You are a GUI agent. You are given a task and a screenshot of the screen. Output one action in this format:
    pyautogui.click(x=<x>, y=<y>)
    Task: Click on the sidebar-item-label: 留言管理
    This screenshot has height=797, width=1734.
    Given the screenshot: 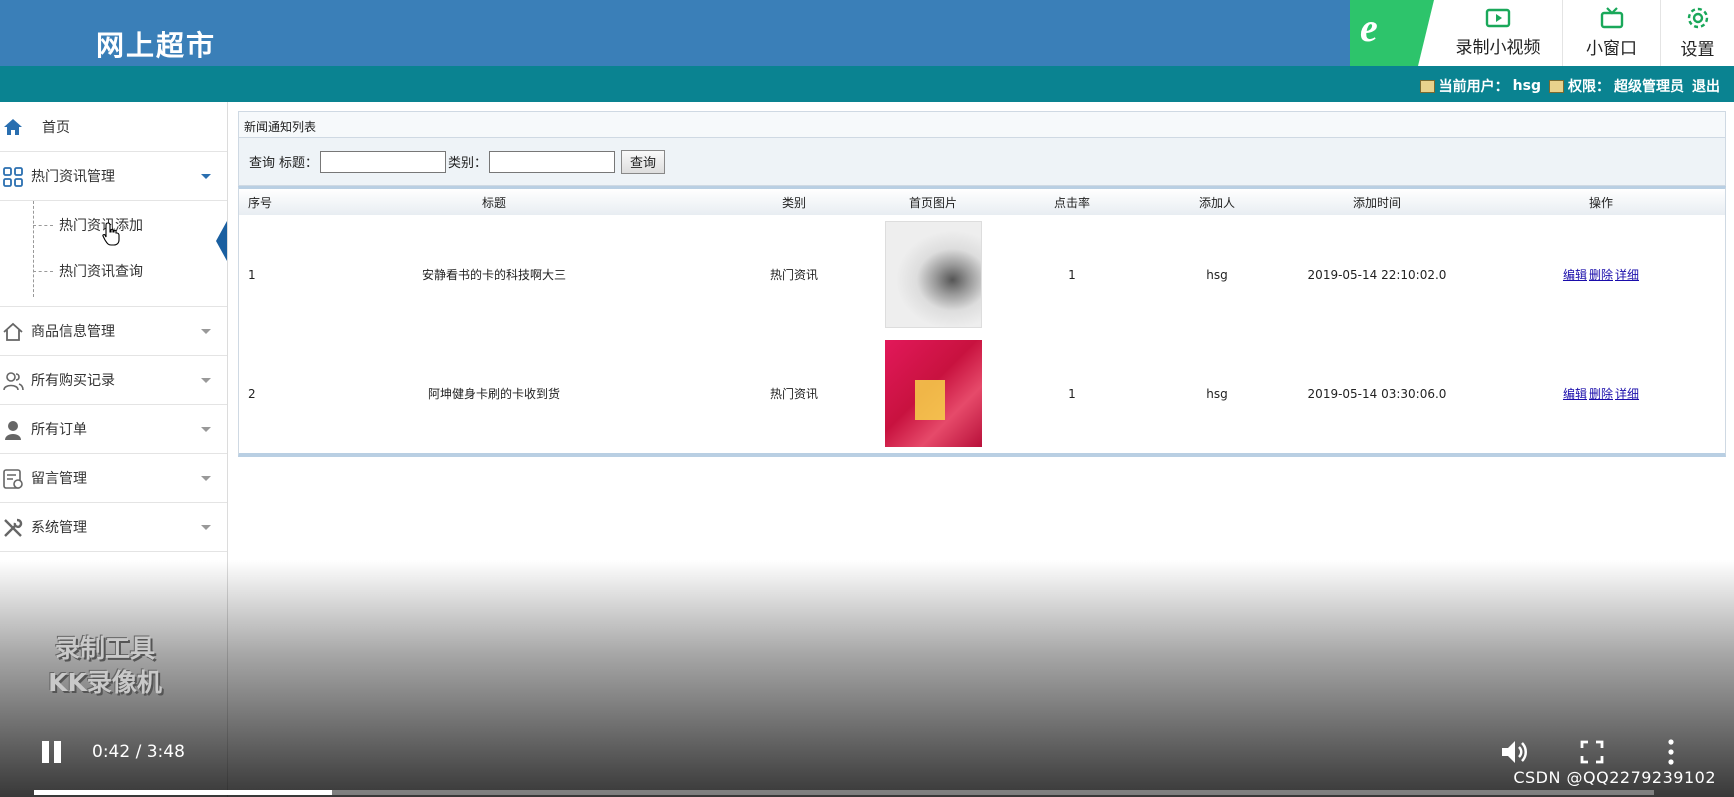 What is the action you would take?
    pyautogui.click(x=59, y=479)
    